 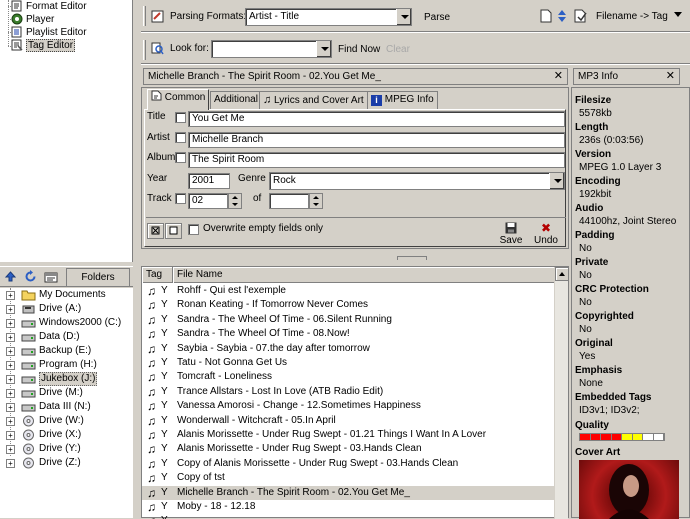 What do you see at coordinates (157, 275) in the screenshot?
I see `column-header-tag: Tag` at bounding box center [157, 275].